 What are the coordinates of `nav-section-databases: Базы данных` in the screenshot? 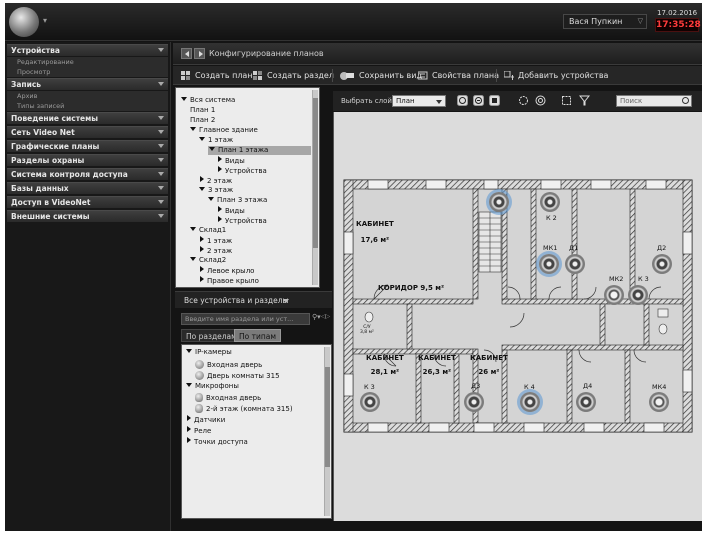 It's located at (87, 188).